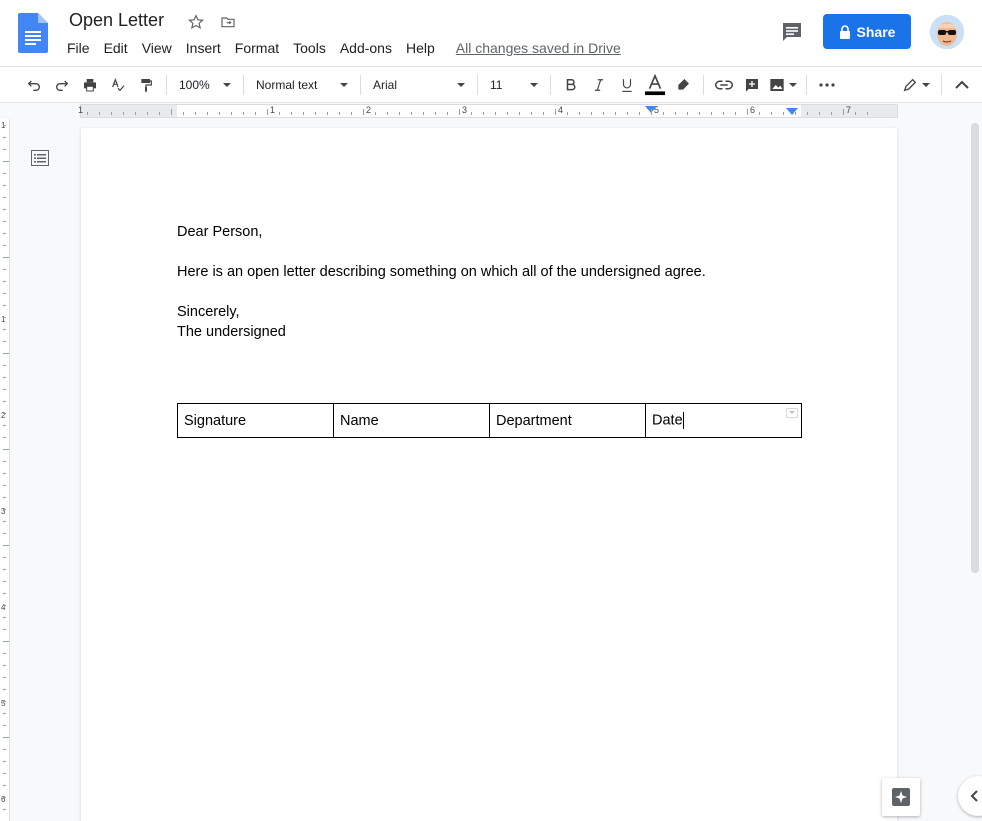 This screenshot has height=821, width=982. I want to click on menu-file: File, so click(78, 48).